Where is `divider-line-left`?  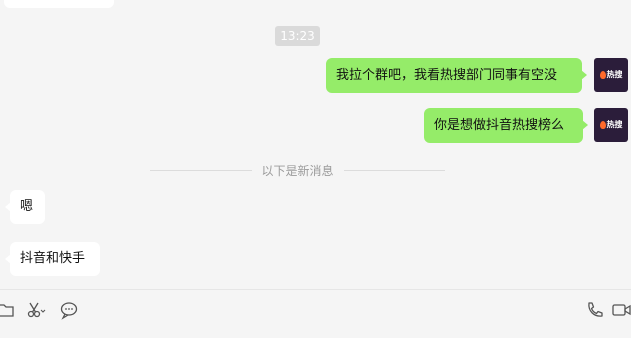 divider-line-left is located at coordinates (201, 170).